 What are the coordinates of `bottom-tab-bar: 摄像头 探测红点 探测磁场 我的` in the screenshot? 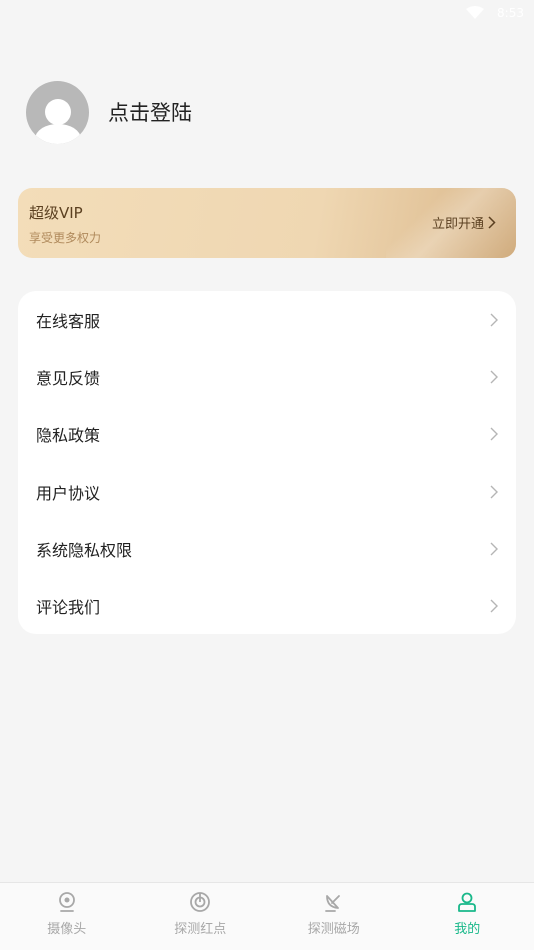 It's located at (267, 916).